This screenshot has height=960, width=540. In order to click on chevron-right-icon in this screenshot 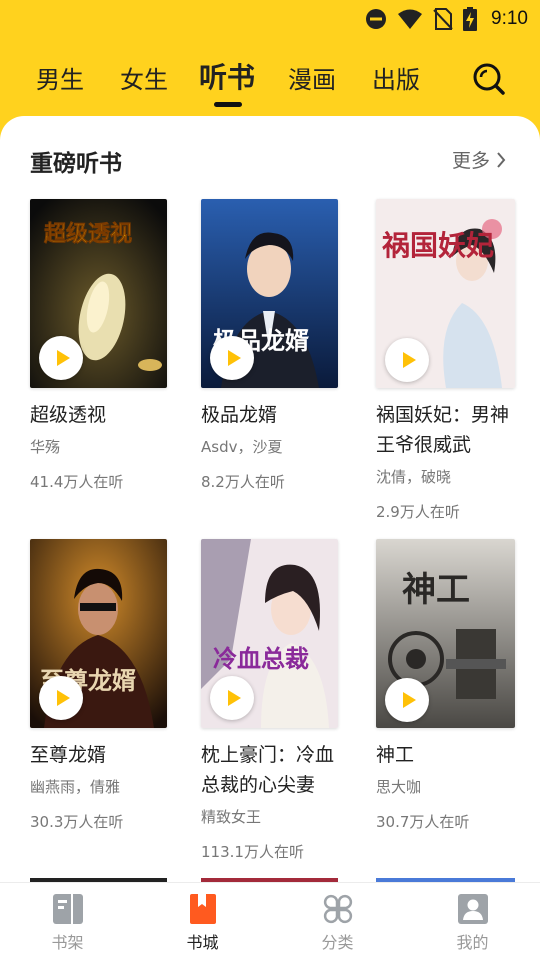, I will do `click(501, 159)`.